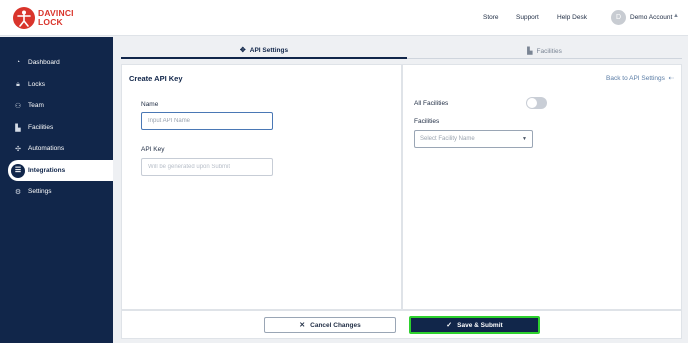  What do you see at coordinates (18, 149) in the screenshot?
I see `automation-icon: ✣` at bounding box center [18, 149].